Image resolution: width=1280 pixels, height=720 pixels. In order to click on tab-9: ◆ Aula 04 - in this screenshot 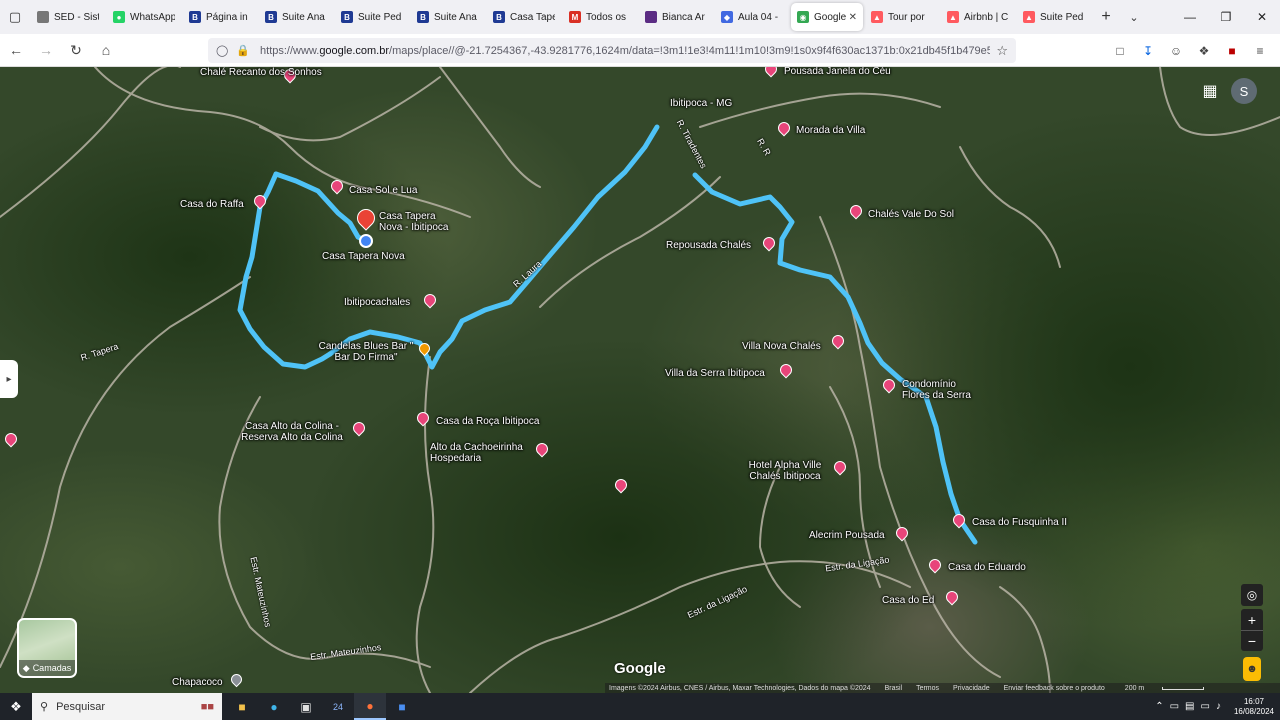, I will do `click(752, 17)`.